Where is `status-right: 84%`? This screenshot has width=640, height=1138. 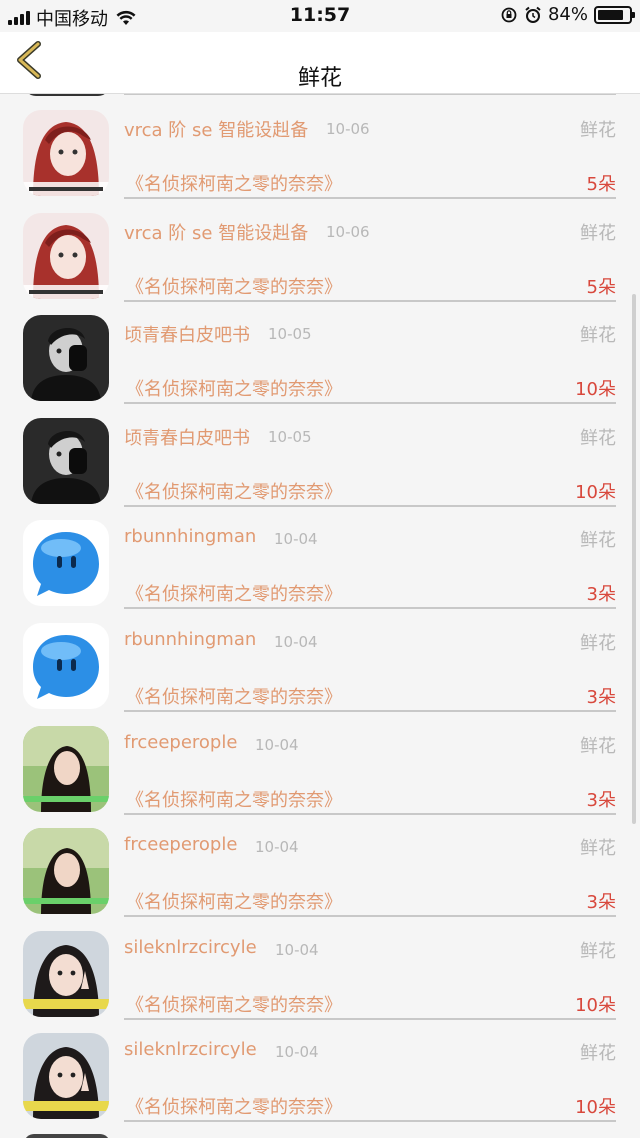
status-right: 84% is located at coordinates (567, 14).